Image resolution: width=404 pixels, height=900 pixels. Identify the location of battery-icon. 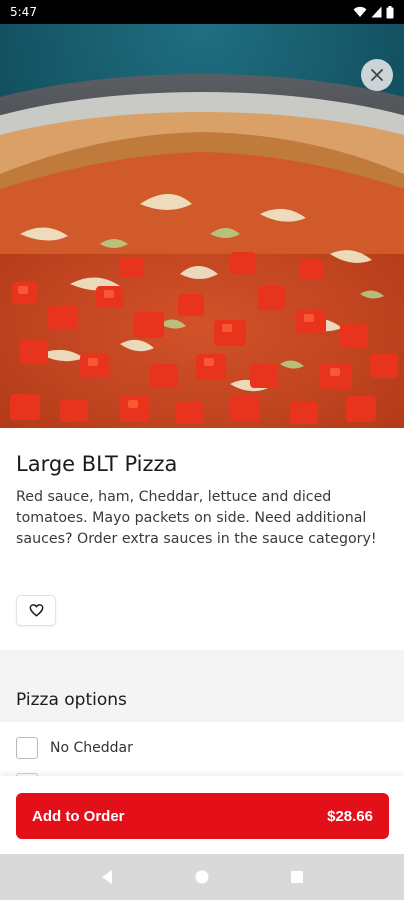
(390, 11).